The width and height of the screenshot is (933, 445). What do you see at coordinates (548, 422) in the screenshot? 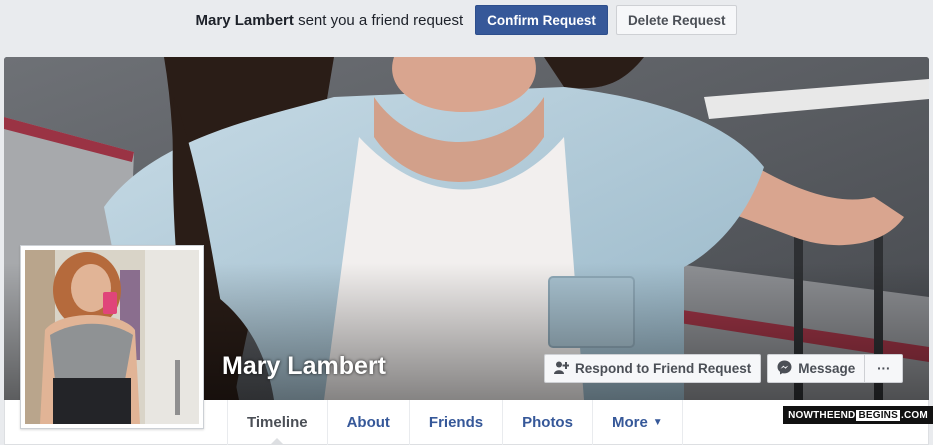
I see `tab-photos: Photos` at bounding box center [548, 422].